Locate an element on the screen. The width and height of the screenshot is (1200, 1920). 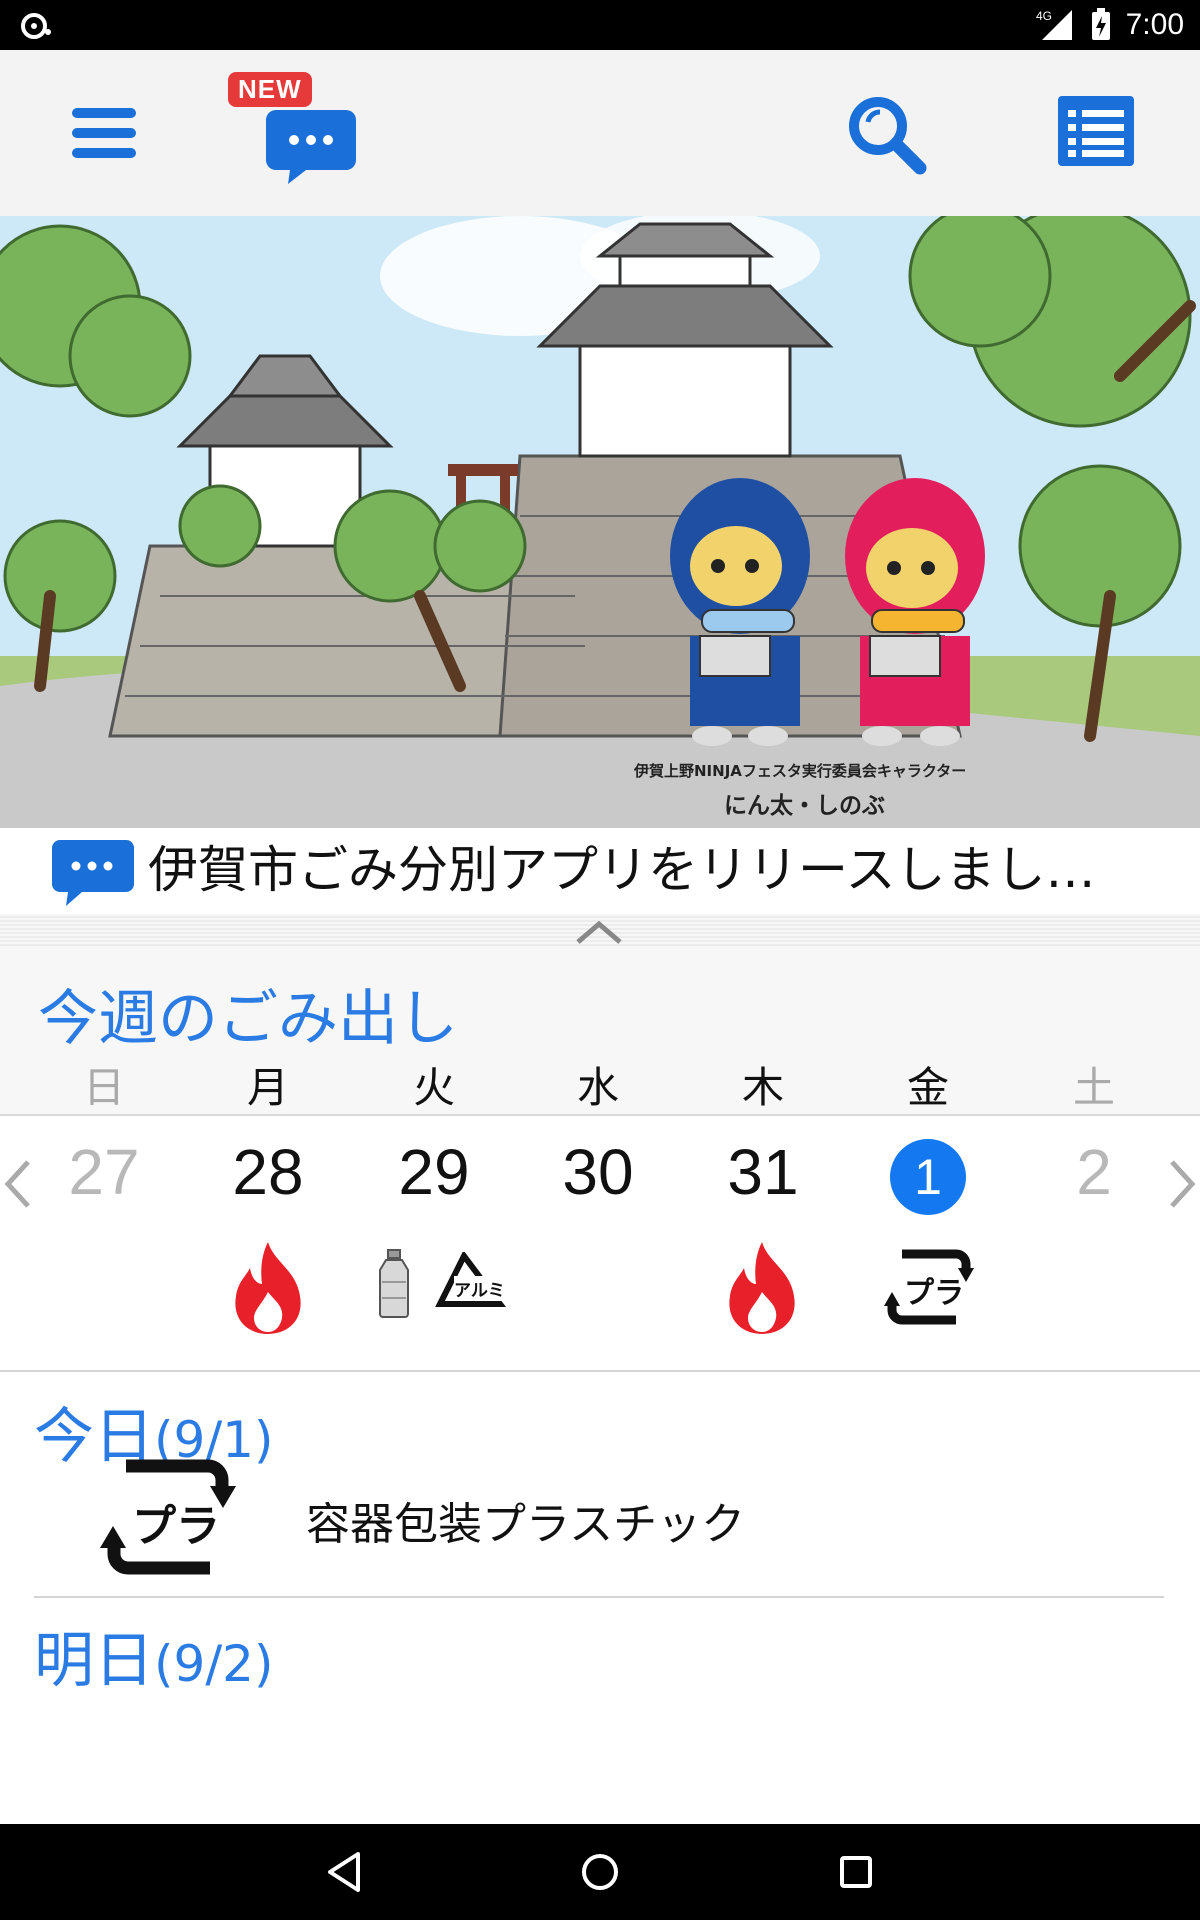
recent-apps-icon is located at coordinates (856, 1872).